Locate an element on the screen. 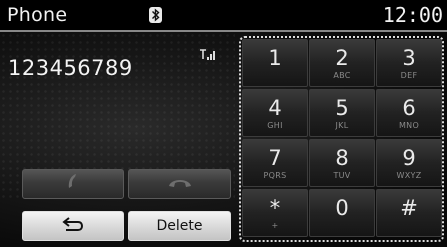  key-4: 4 GHI is located at coordinates (275, 113).